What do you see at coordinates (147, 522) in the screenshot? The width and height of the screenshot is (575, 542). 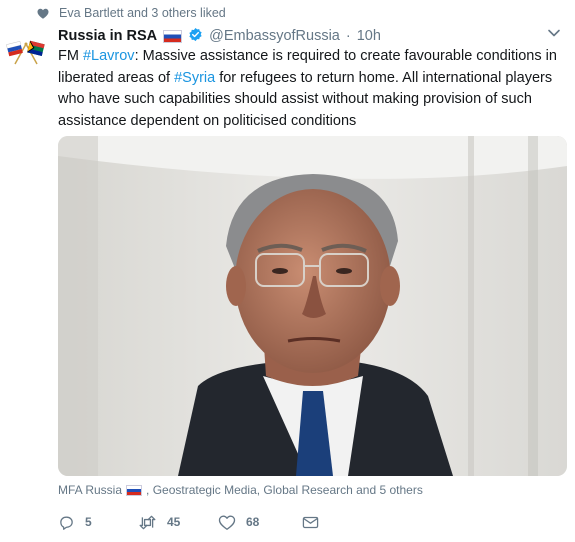 I see `retweet-icon` at bounding box center [147, 522].